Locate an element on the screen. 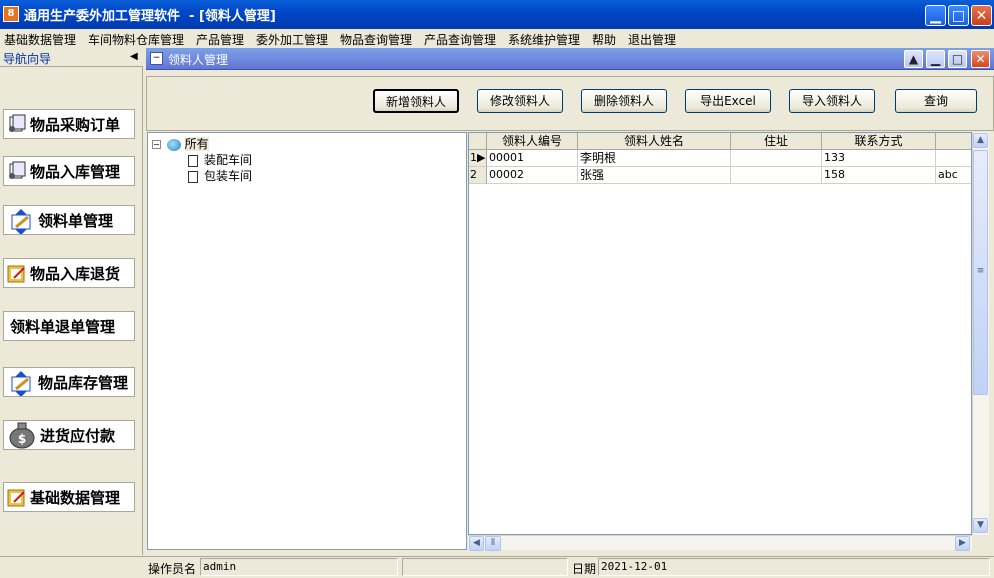 The image size is (994, 578). edit-picker-button: 修改领料人 is located at coordinates (520, 101).